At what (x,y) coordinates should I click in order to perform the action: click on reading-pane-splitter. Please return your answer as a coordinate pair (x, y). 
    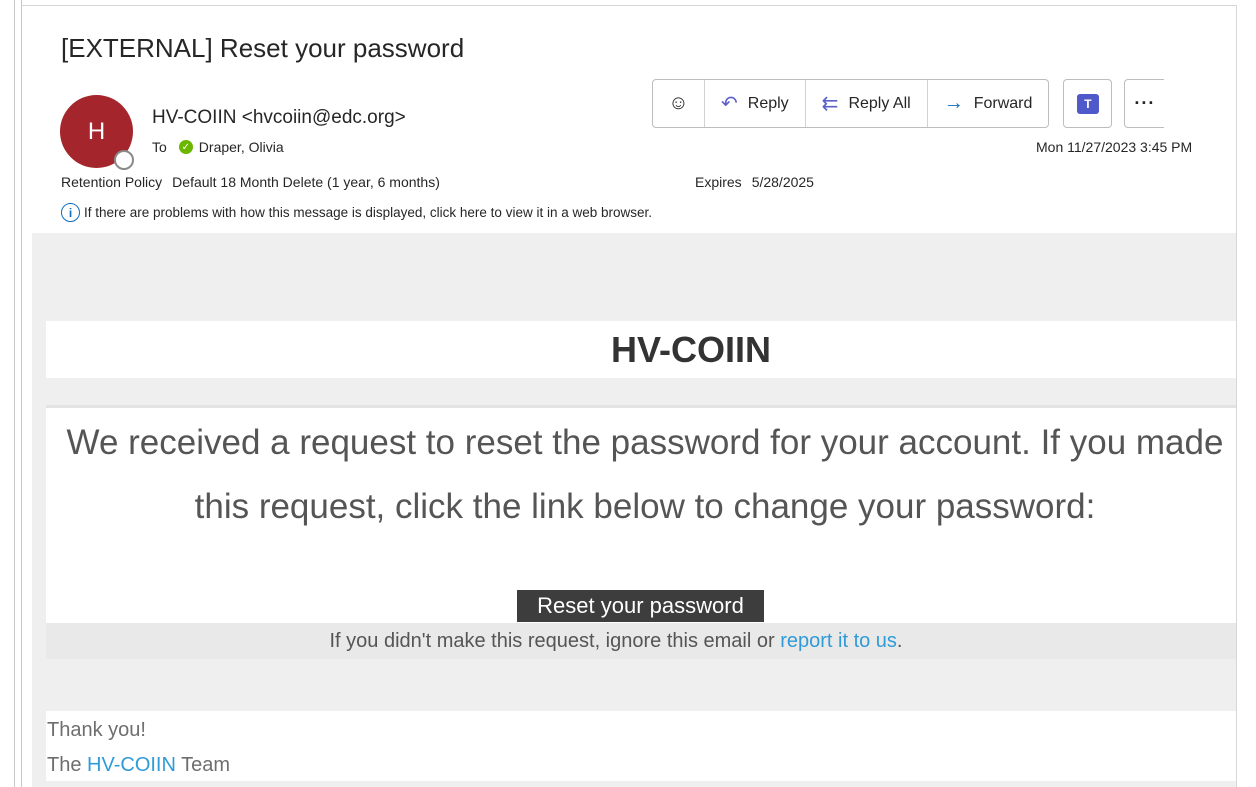
    Looking at the image, I should click on (18, 393).